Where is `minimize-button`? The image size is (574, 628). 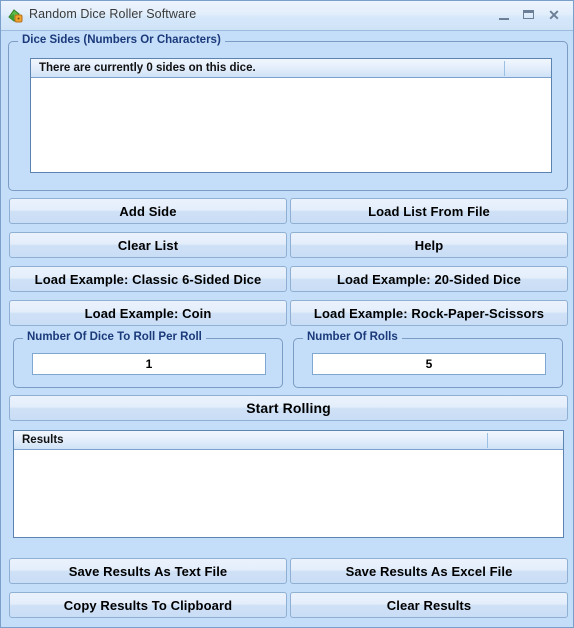
minimize-button is located at coordinates (504, 15).